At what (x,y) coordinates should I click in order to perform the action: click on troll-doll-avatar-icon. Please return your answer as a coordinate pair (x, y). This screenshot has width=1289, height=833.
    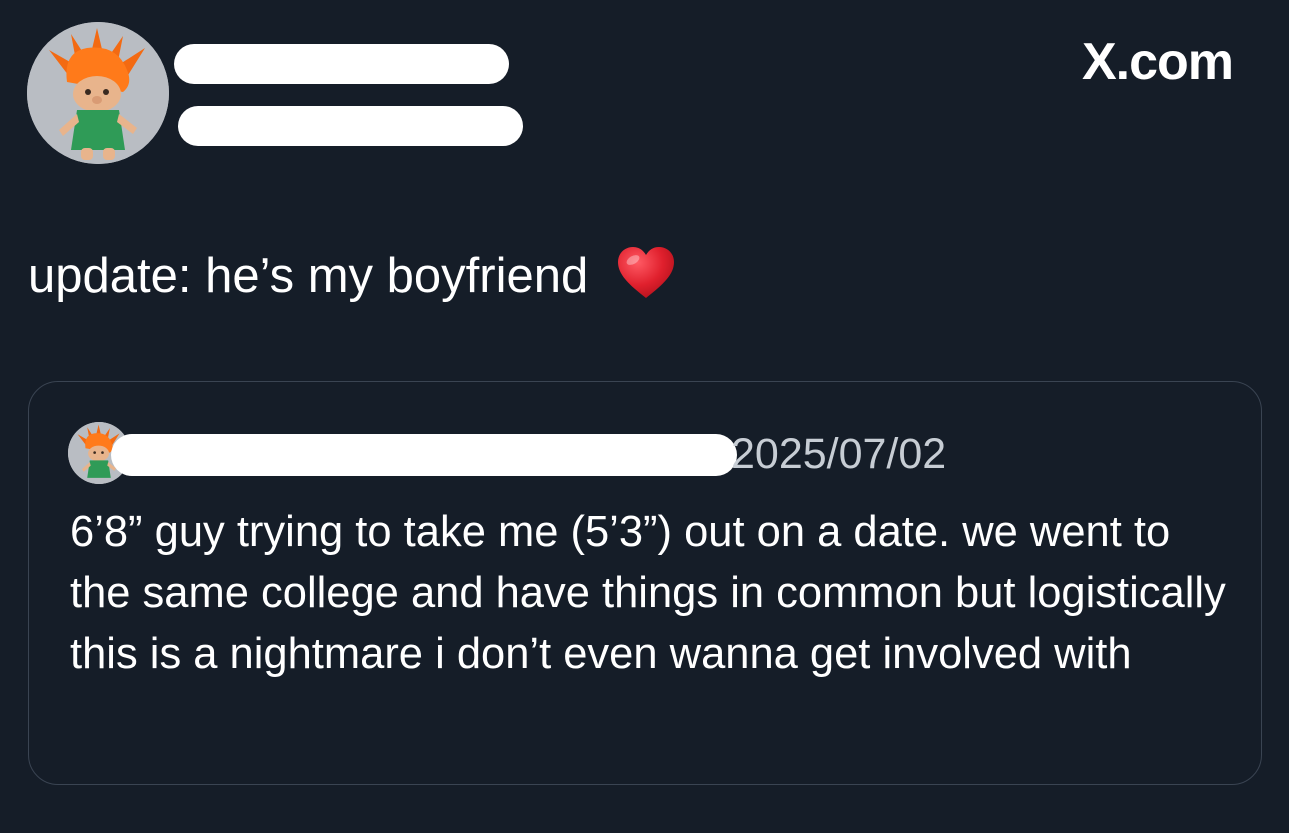
    Looking at the image, I should click on (98, 93).